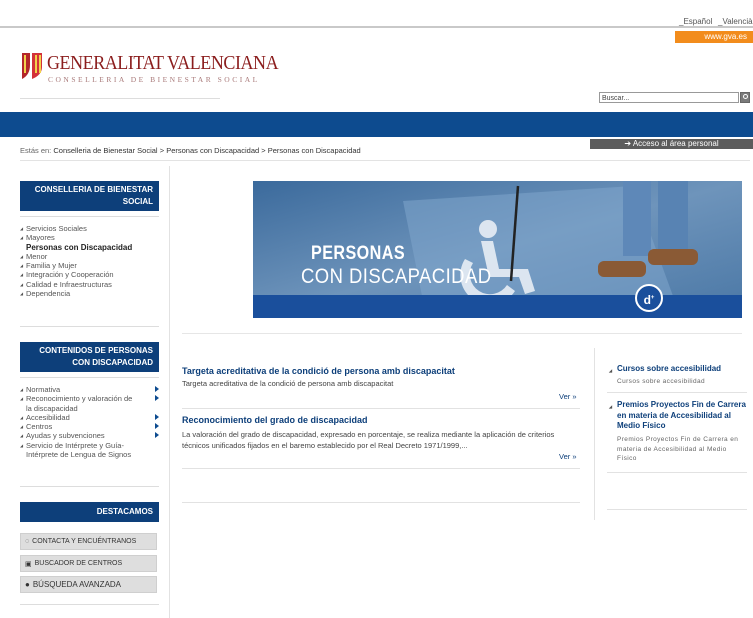  What do you see at coordinates (89, 426) in the screenshot?
I see `sidebar-item-centros: Centros` at bounding box center [89, 426].